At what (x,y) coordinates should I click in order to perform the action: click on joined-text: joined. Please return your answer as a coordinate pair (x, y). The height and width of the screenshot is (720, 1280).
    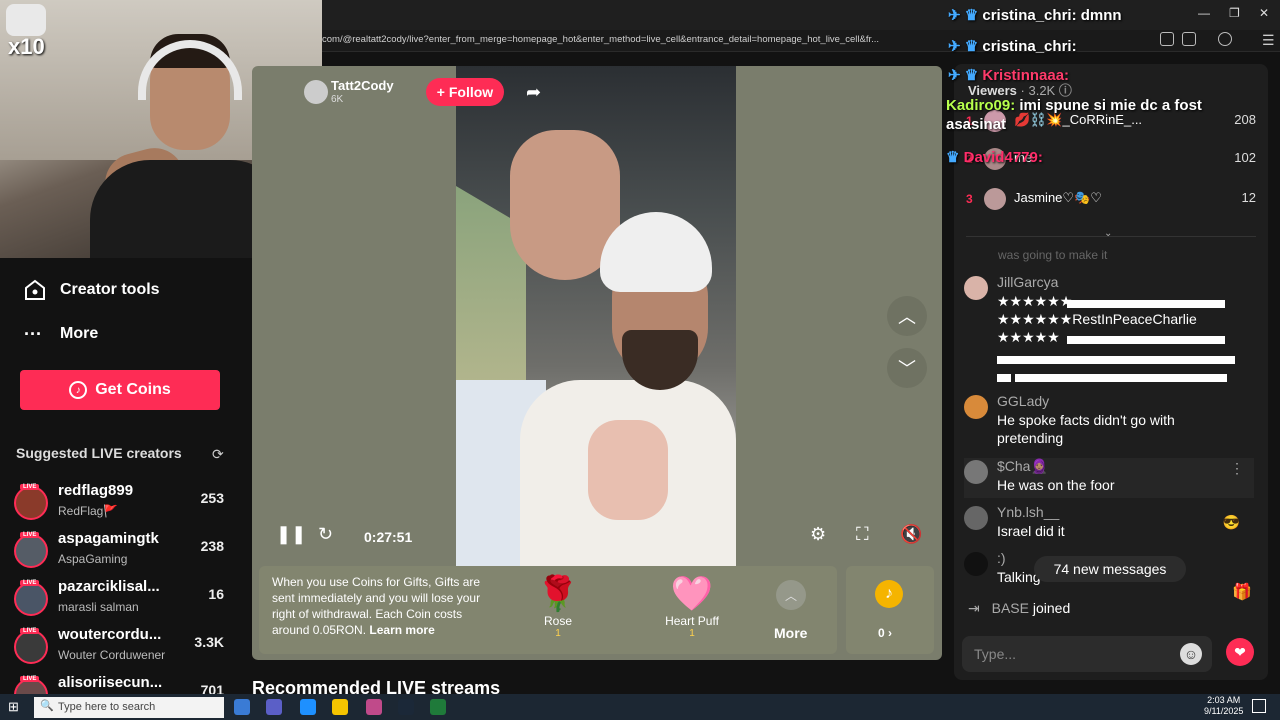
    Looking at the image, I should click on (1051, 608).